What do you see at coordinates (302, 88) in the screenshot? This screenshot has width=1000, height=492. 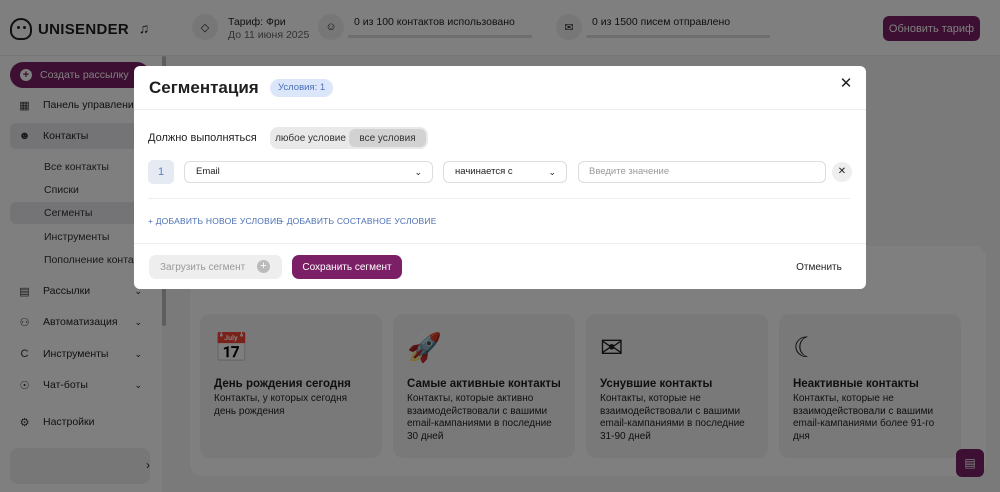 I see `conditions-badge: Условия: 1` at bounding box center [302, 88].